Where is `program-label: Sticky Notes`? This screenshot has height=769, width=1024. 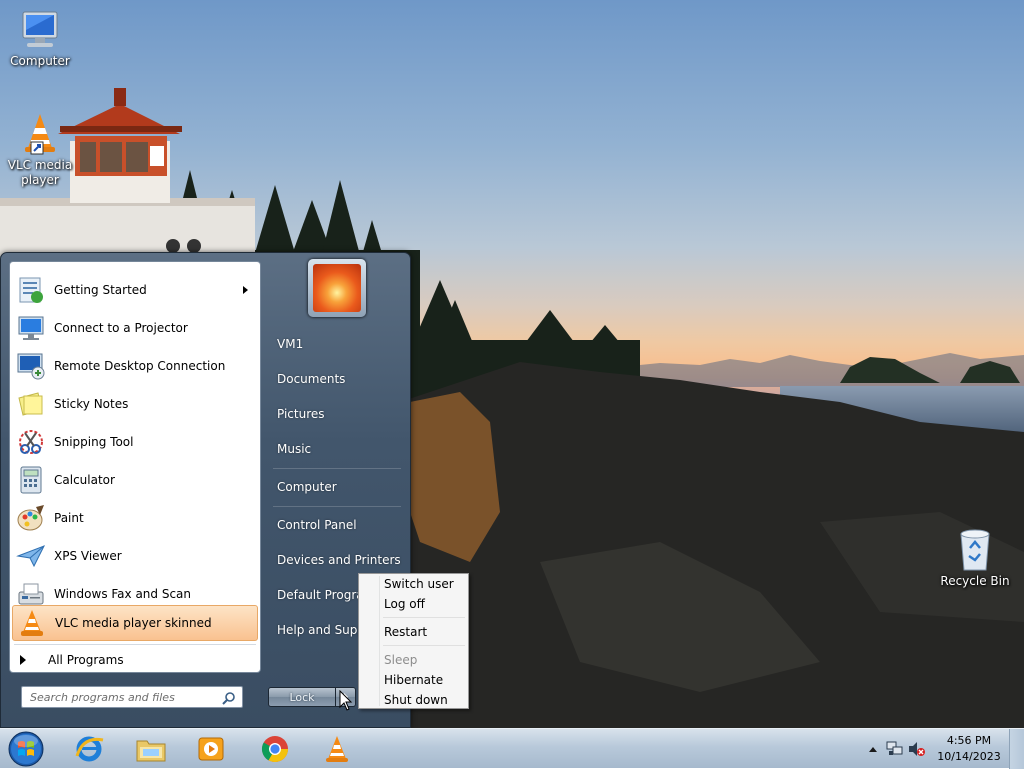
program-label: Sticky Notes is located at coordinates (91, 404).